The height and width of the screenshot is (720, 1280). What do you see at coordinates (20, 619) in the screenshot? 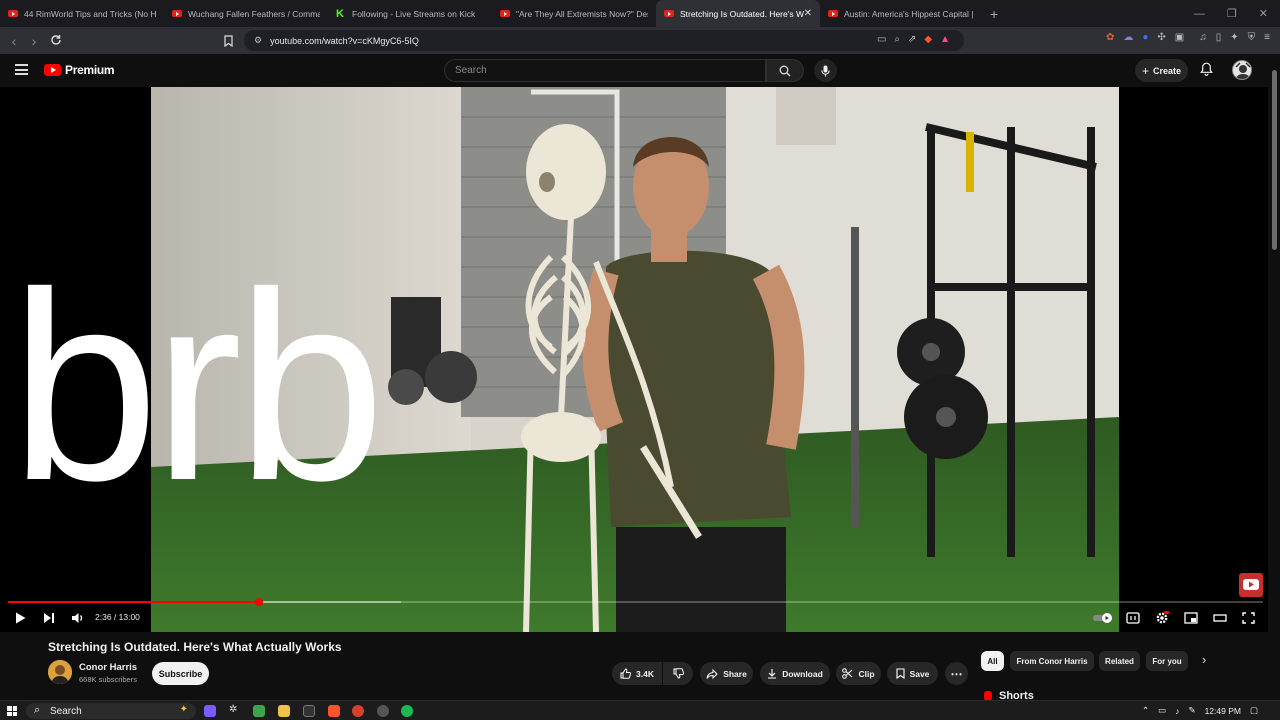
I see `play-icon` at bounding box center [20, 619].